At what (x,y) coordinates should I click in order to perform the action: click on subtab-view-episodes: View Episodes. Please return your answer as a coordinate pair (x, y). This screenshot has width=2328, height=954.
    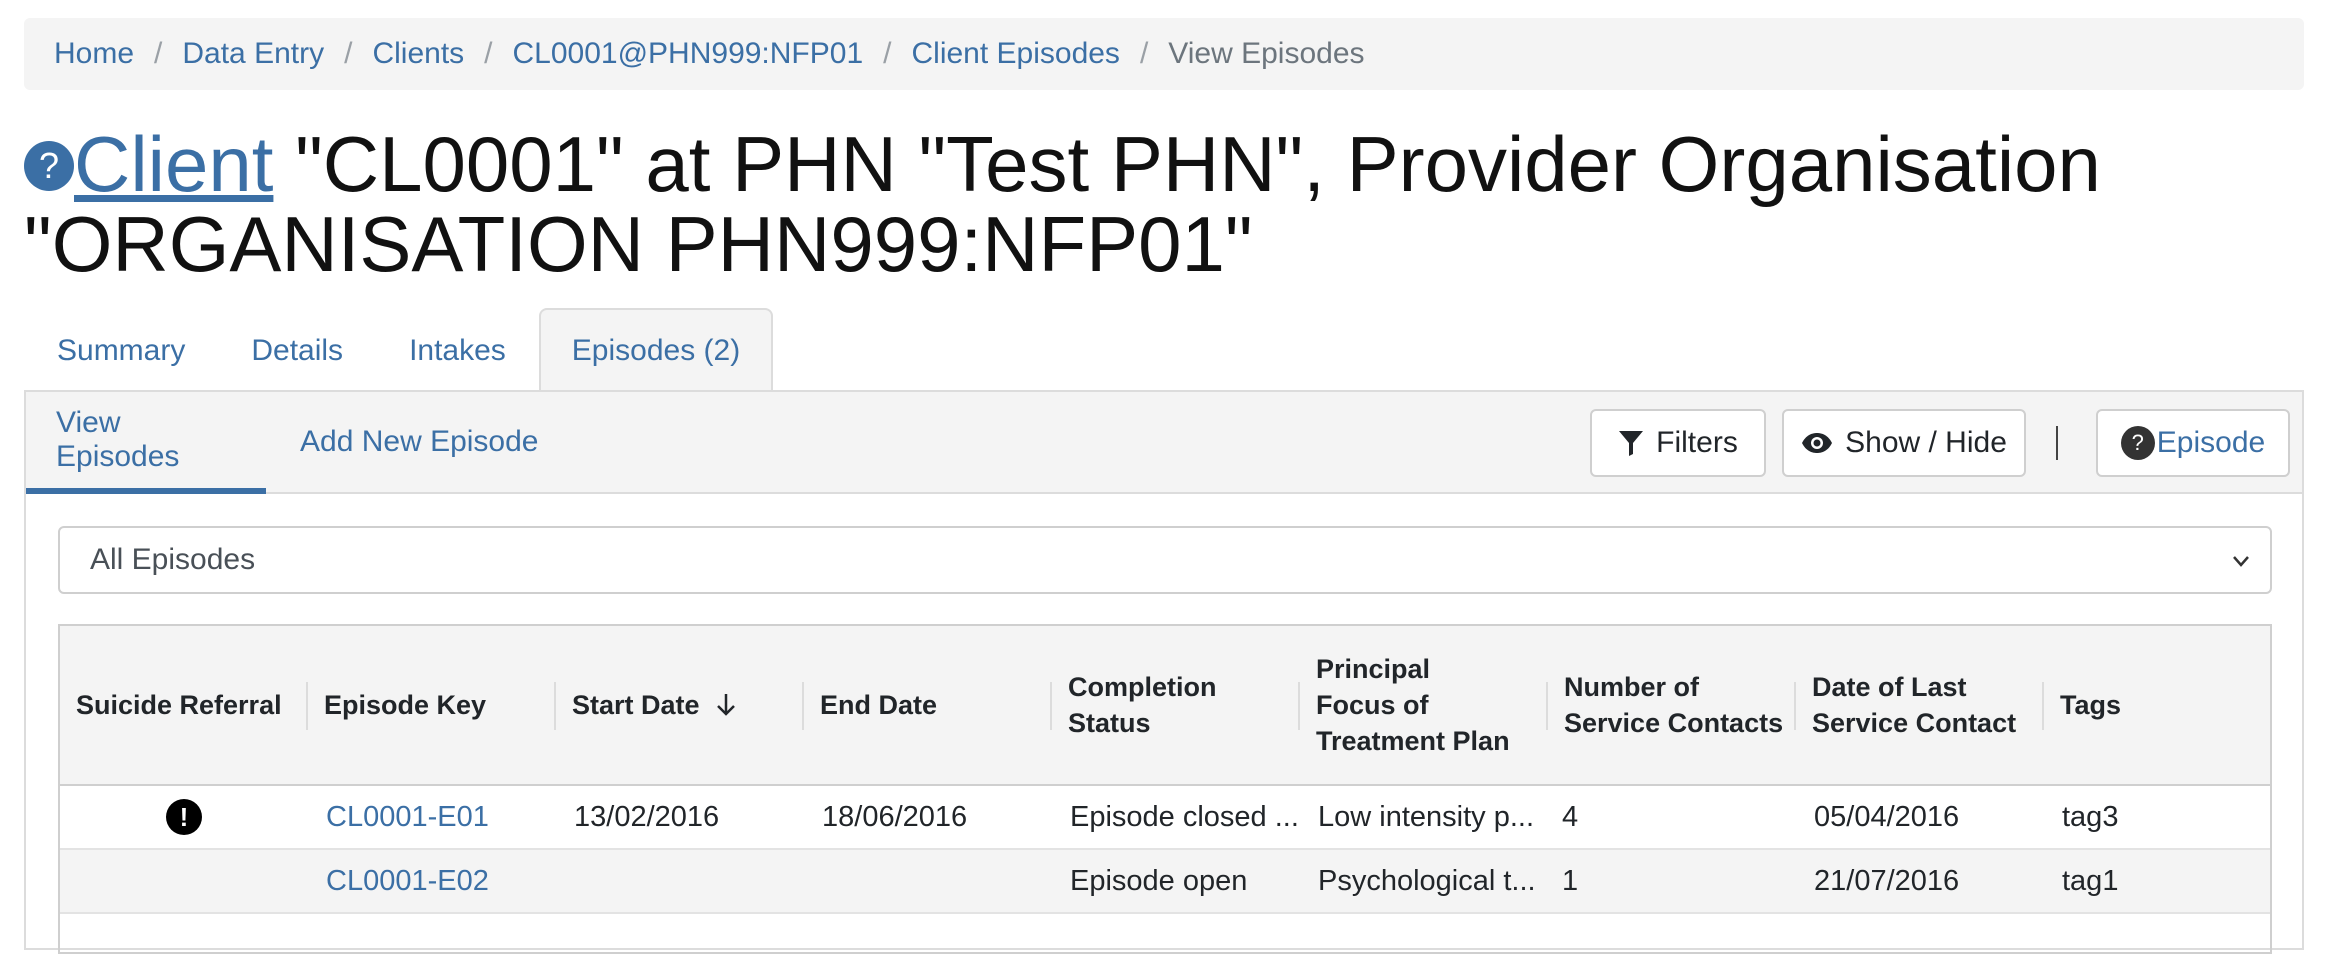
    Looking at the image, I should click on (146, 443).